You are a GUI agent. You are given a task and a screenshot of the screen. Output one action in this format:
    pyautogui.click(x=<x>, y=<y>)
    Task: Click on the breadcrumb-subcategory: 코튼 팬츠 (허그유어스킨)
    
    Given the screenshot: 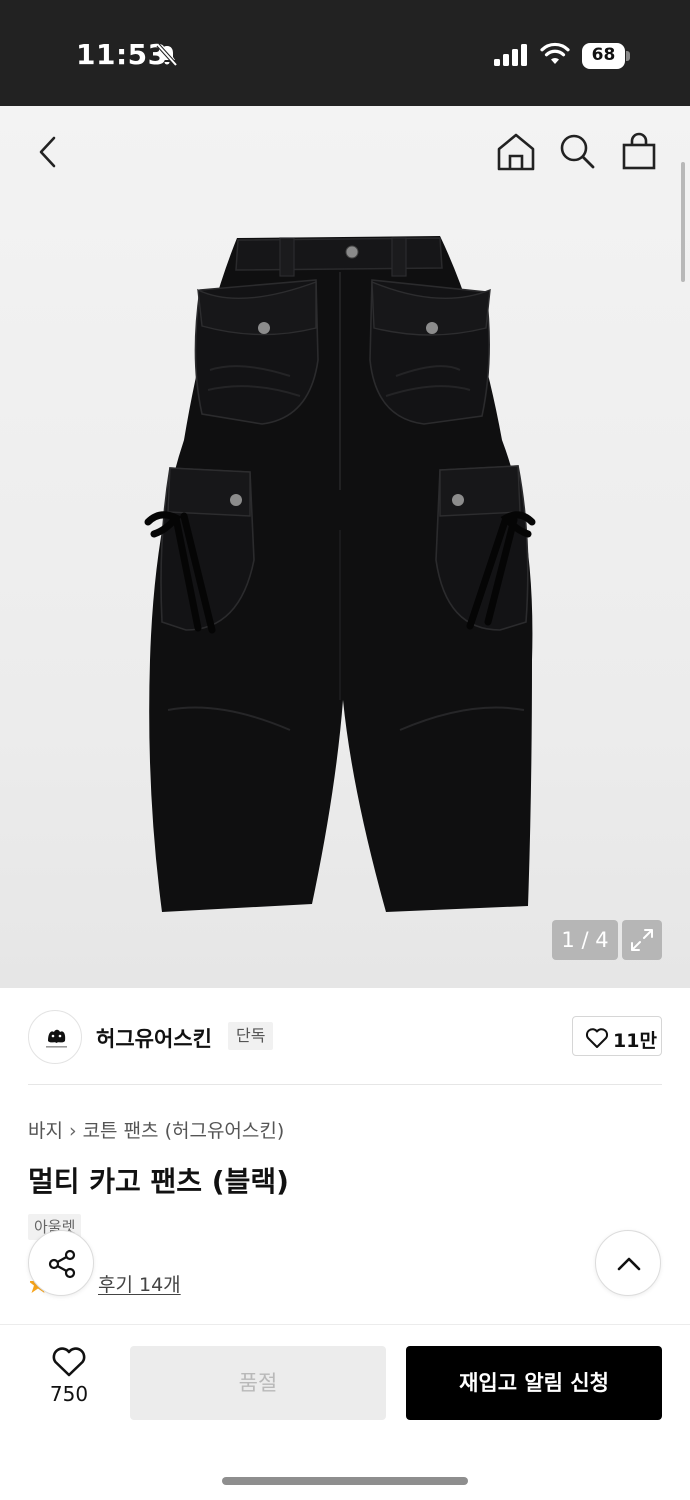 What is the action you would take?
    pyautogui.click(x=184, y=1131)
    